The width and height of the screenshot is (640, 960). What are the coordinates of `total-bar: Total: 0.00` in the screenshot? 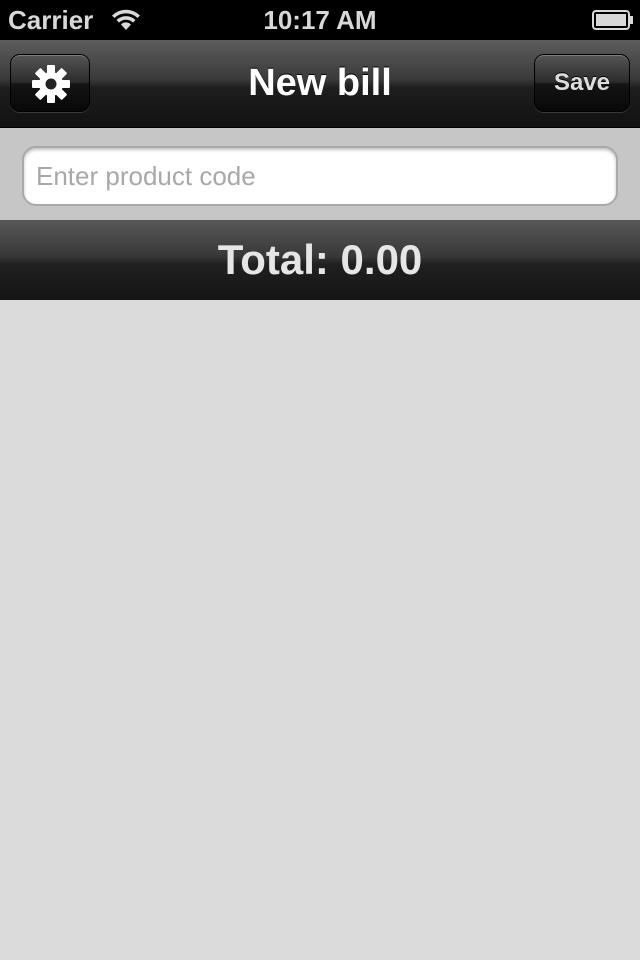 It's located at (320, 260).